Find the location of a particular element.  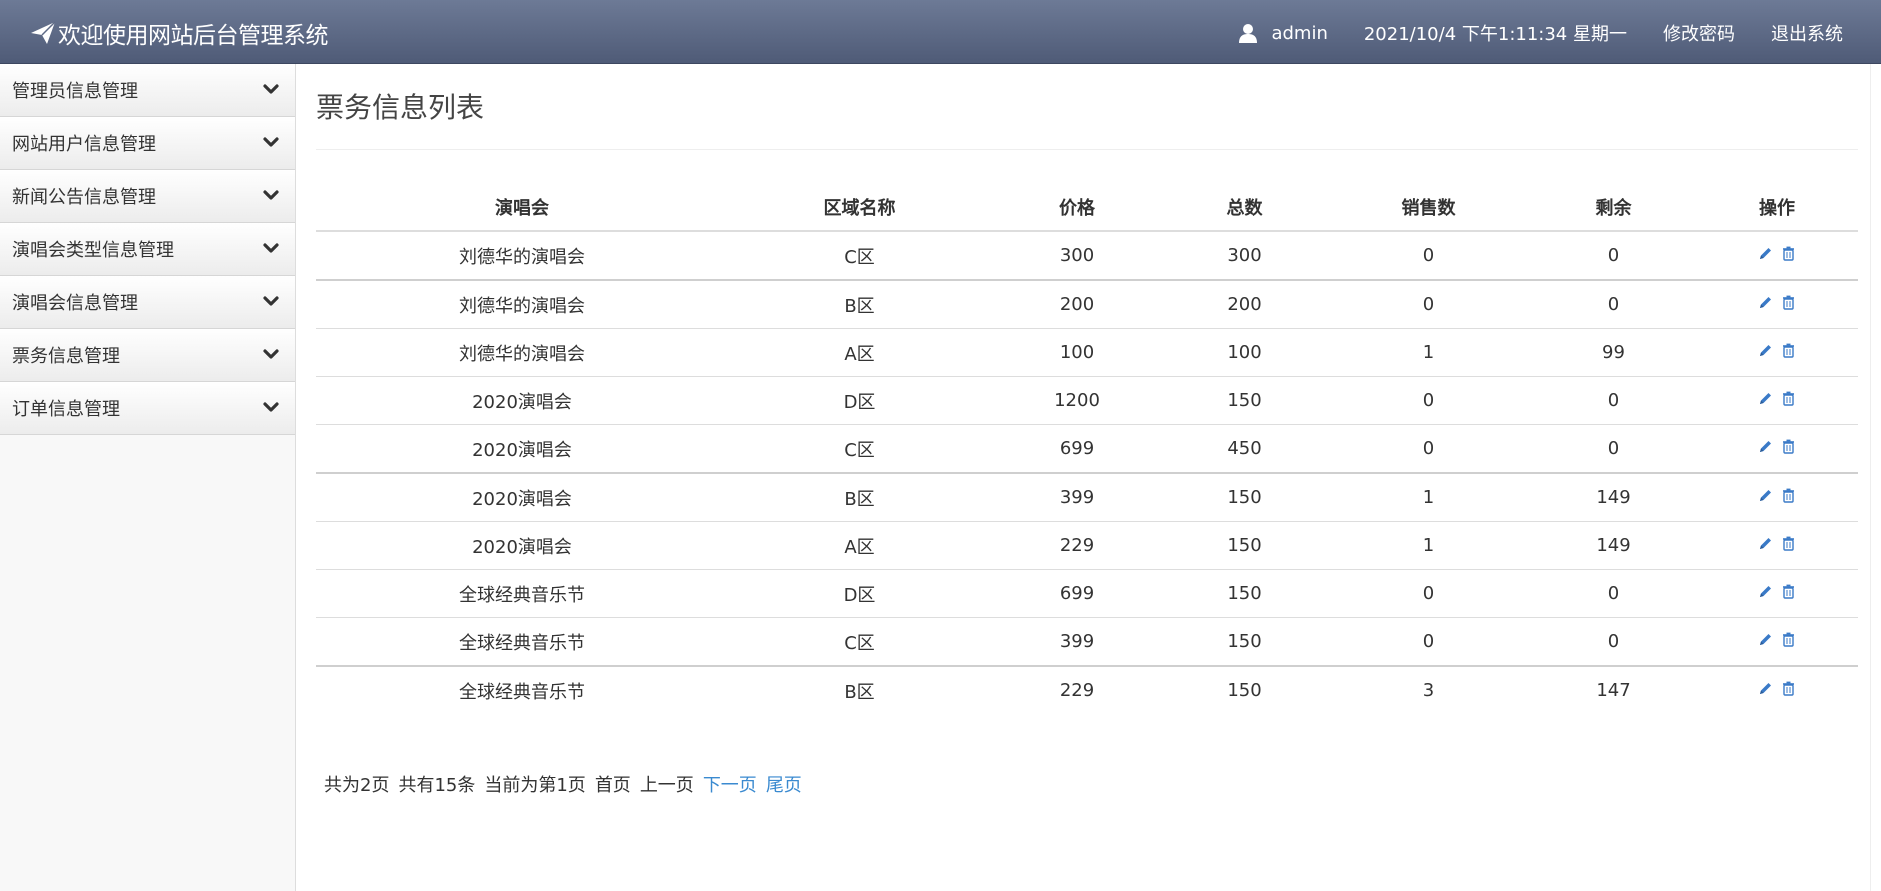

user-info: admin is located at coordinates (1283, 33).